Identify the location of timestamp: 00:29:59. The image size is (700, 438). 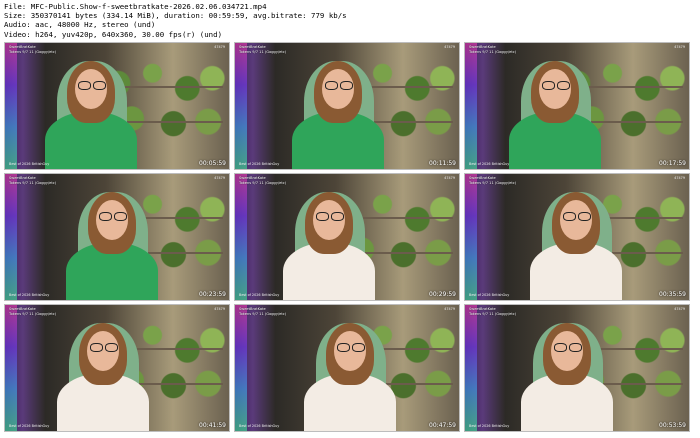
(442, 294).